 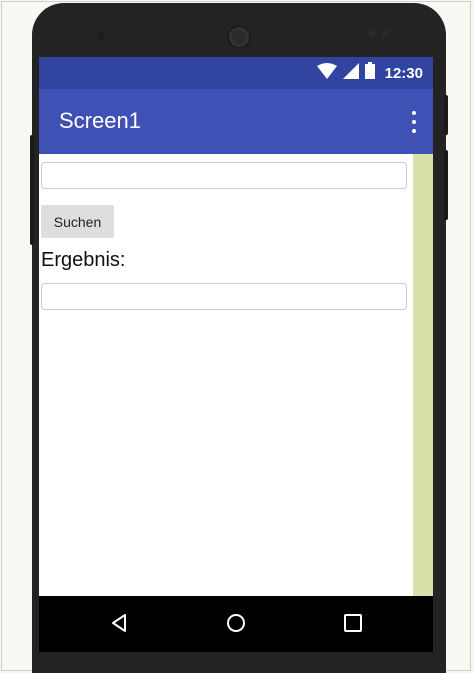 What do you see at coordinates (101, 36) in the screenshot?
I see `earpiece-sensor` at bounding box center [101, 36].